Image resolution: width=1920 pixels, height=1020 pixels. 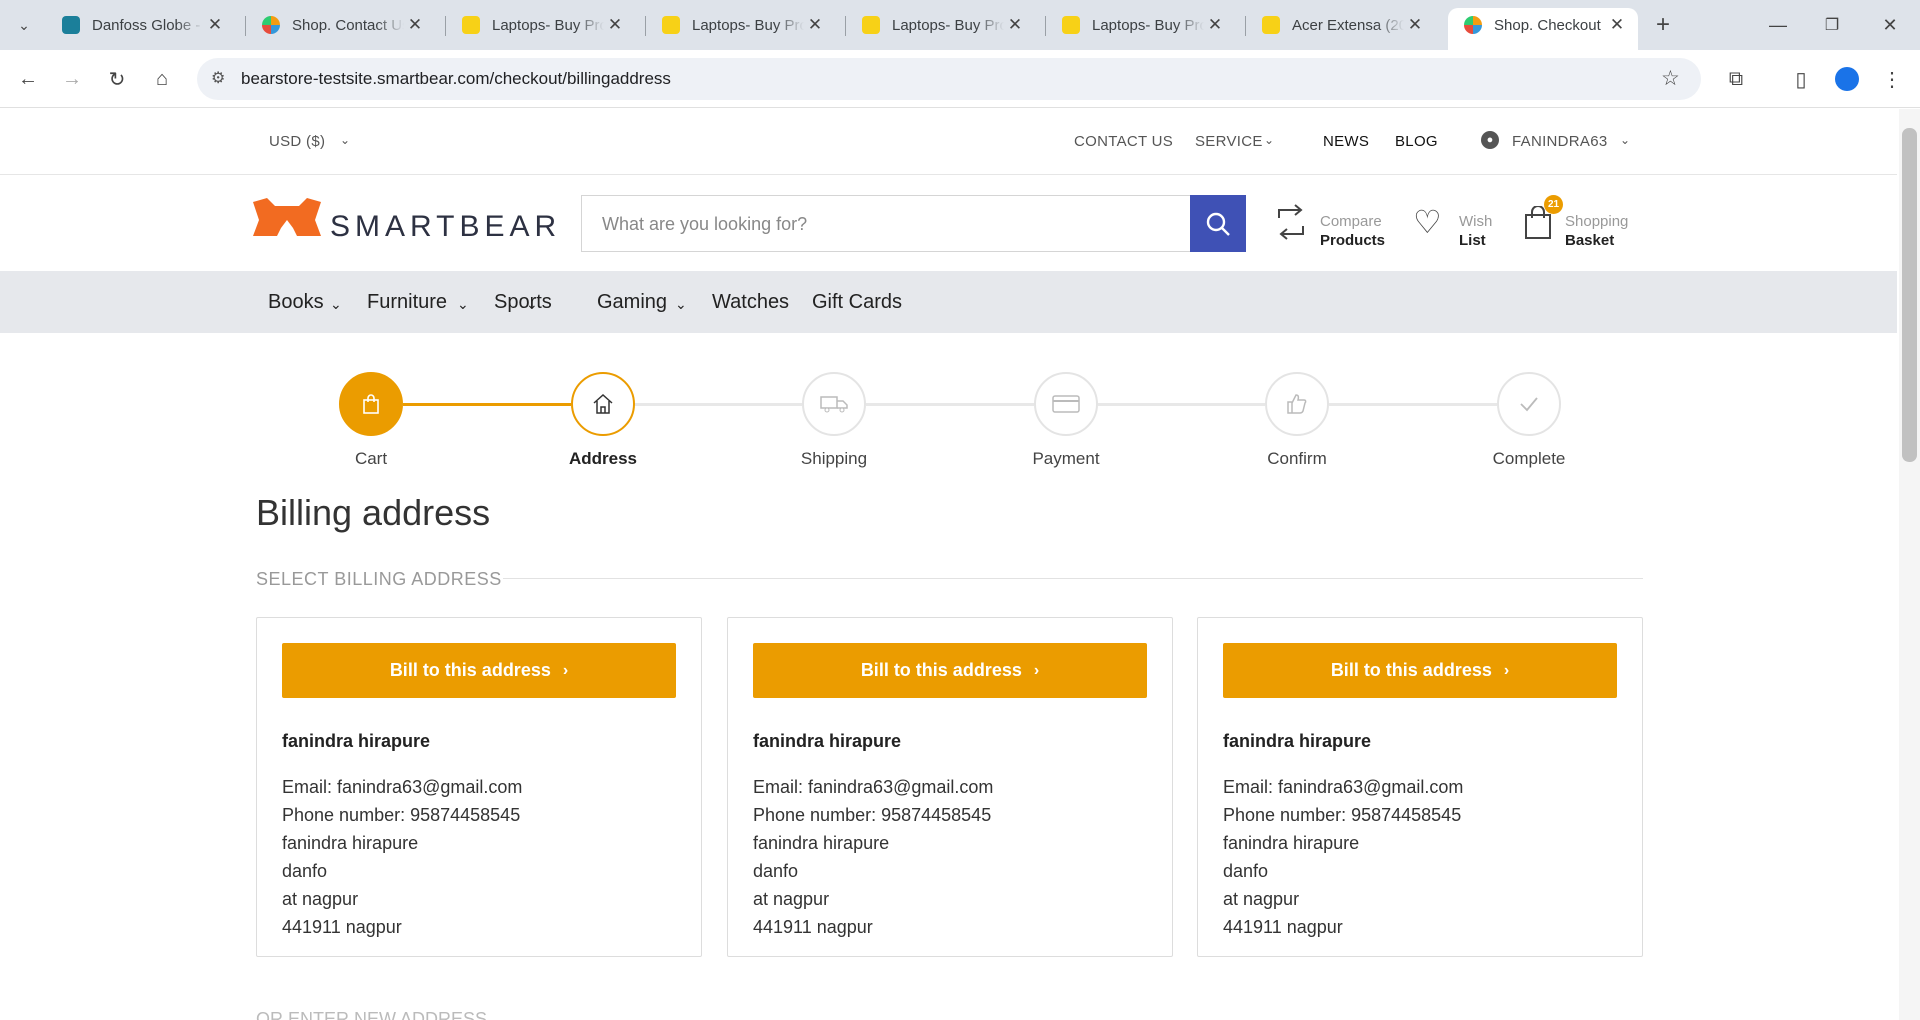 I want to click on new-tab-icon: +, so click(x=1663, y=25).